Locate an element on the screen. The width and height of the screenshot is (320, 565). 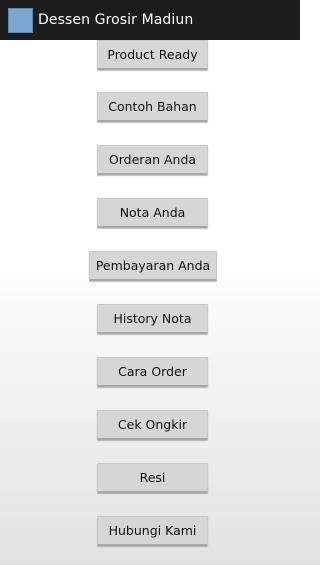
history-nota-button: History Nota is located at coordinates (152, 319).